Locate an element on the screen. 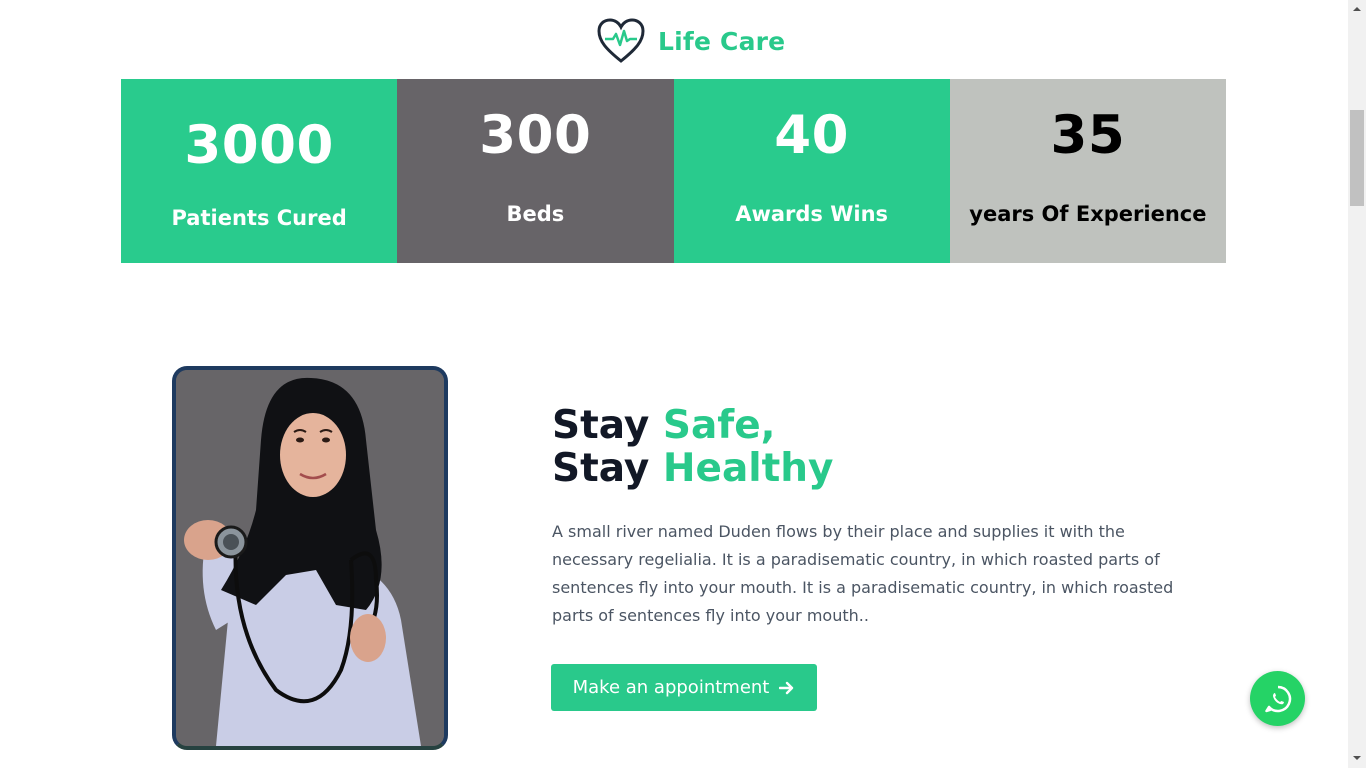 The height and width of the screenshot is (768, 1366). headline-line1-accent: Safe, is located at coordinates (719, 425).